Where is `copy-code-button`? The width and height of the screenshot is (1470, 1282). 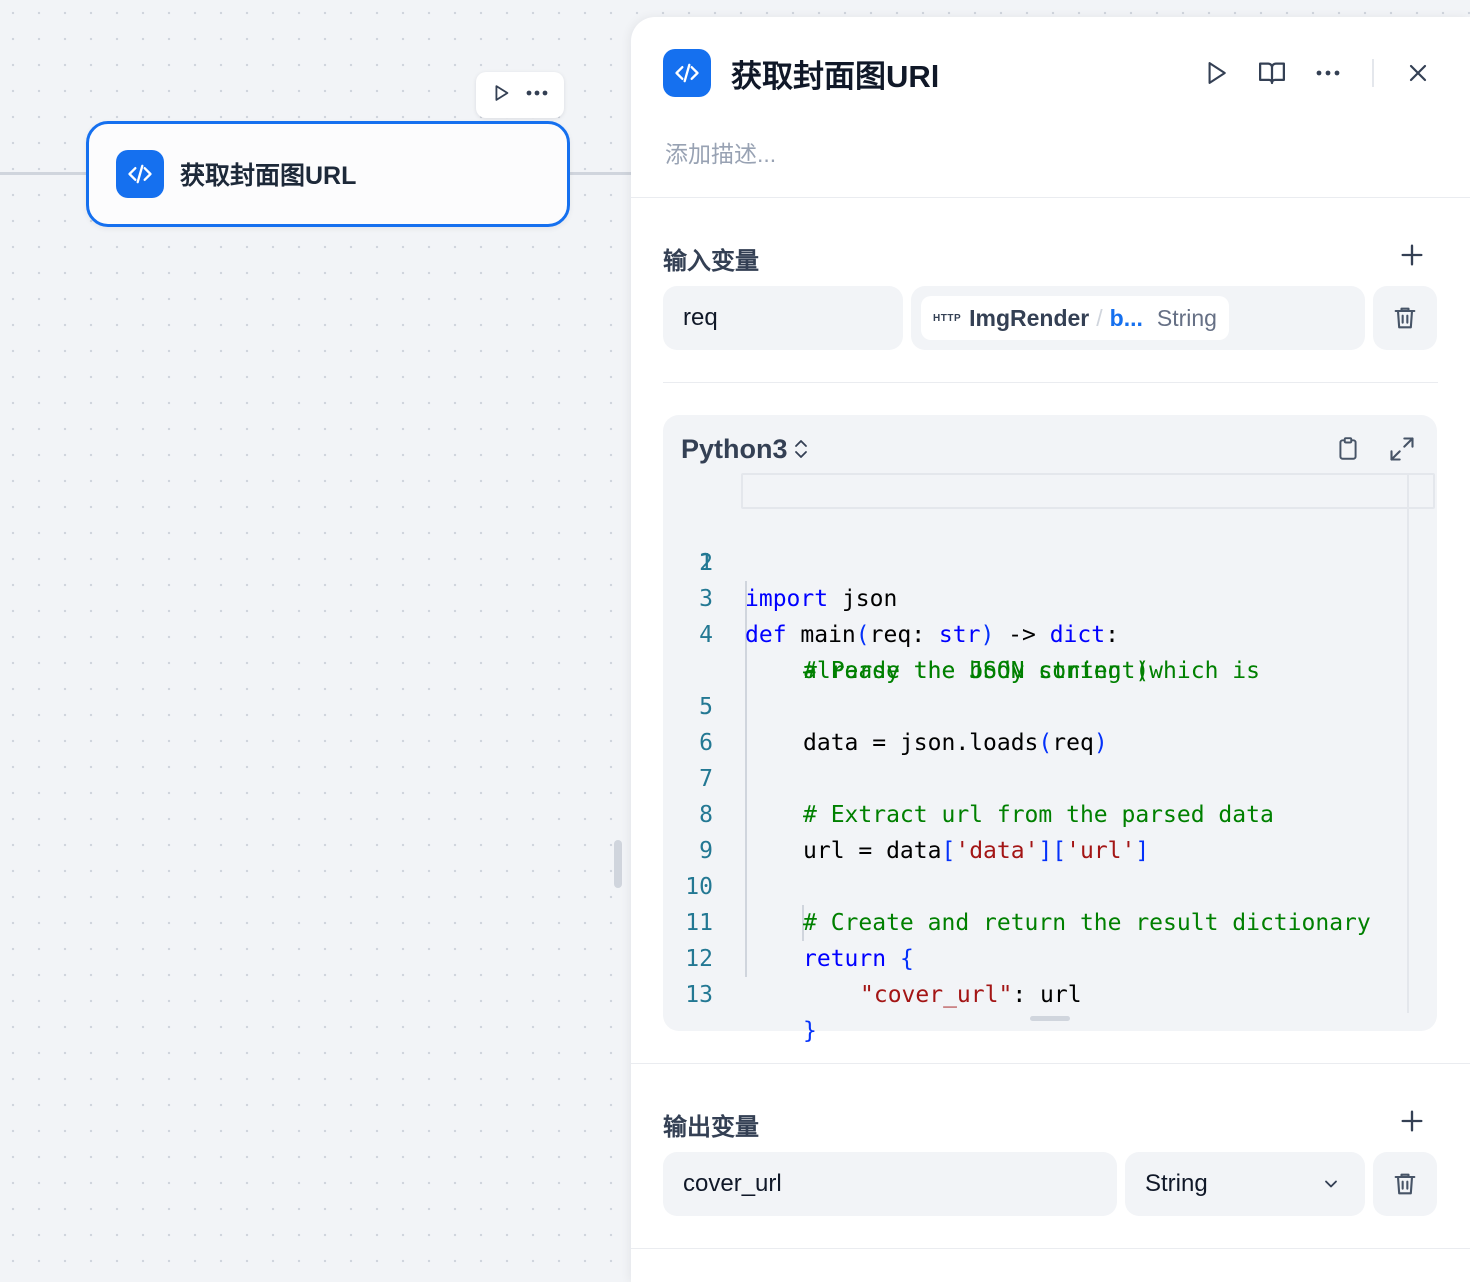 copy-code-button is located at coordinates (1348, 449).